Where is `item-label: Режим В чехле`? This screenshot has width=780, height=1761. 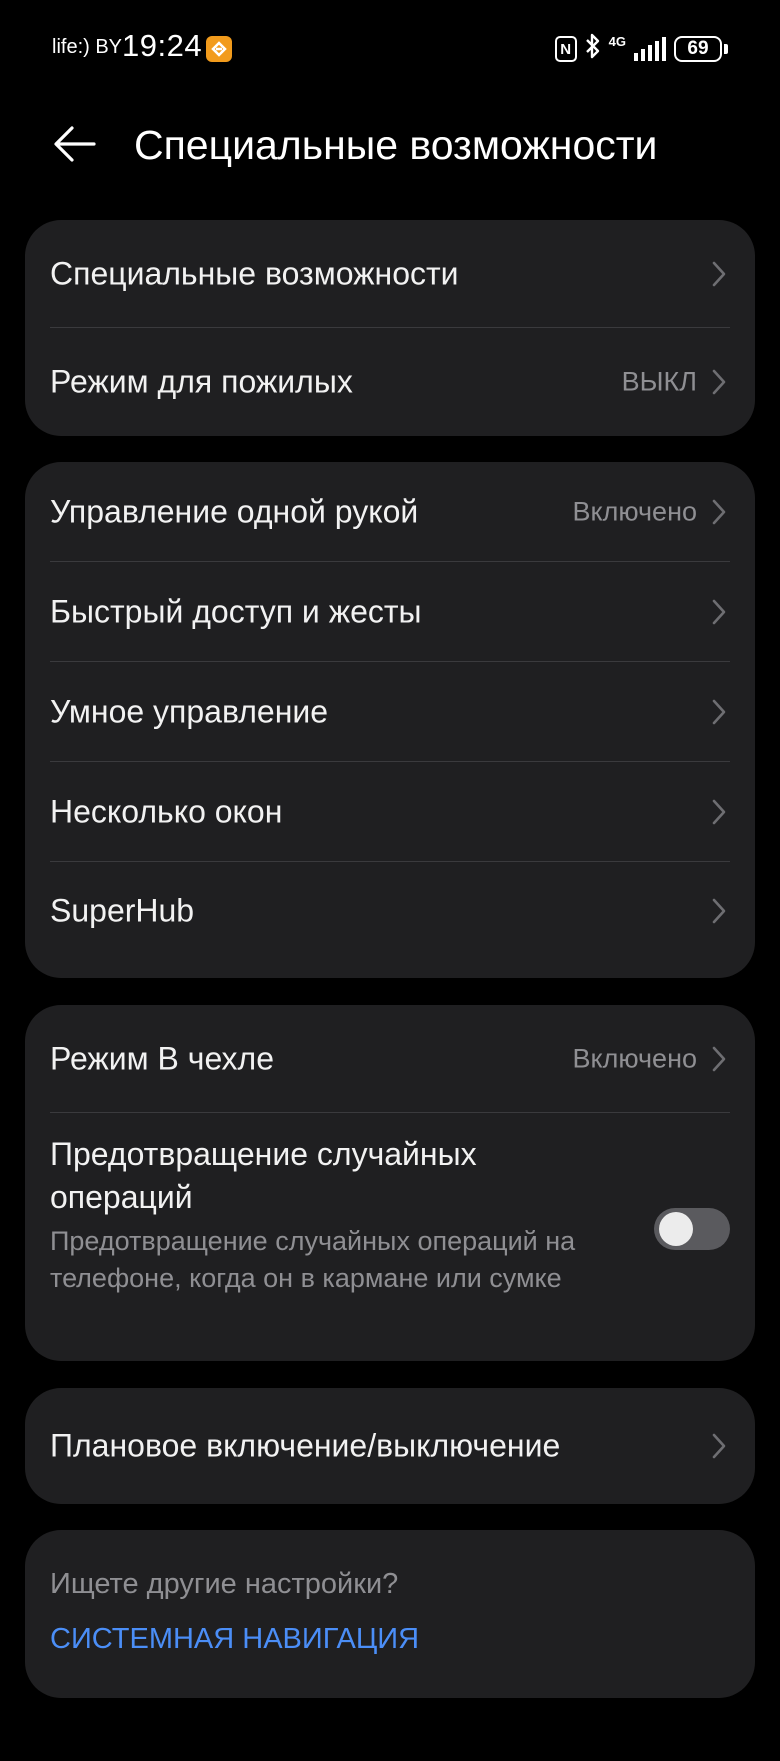
item-label: Режим В чехле is located at coordinates (162, 1058).